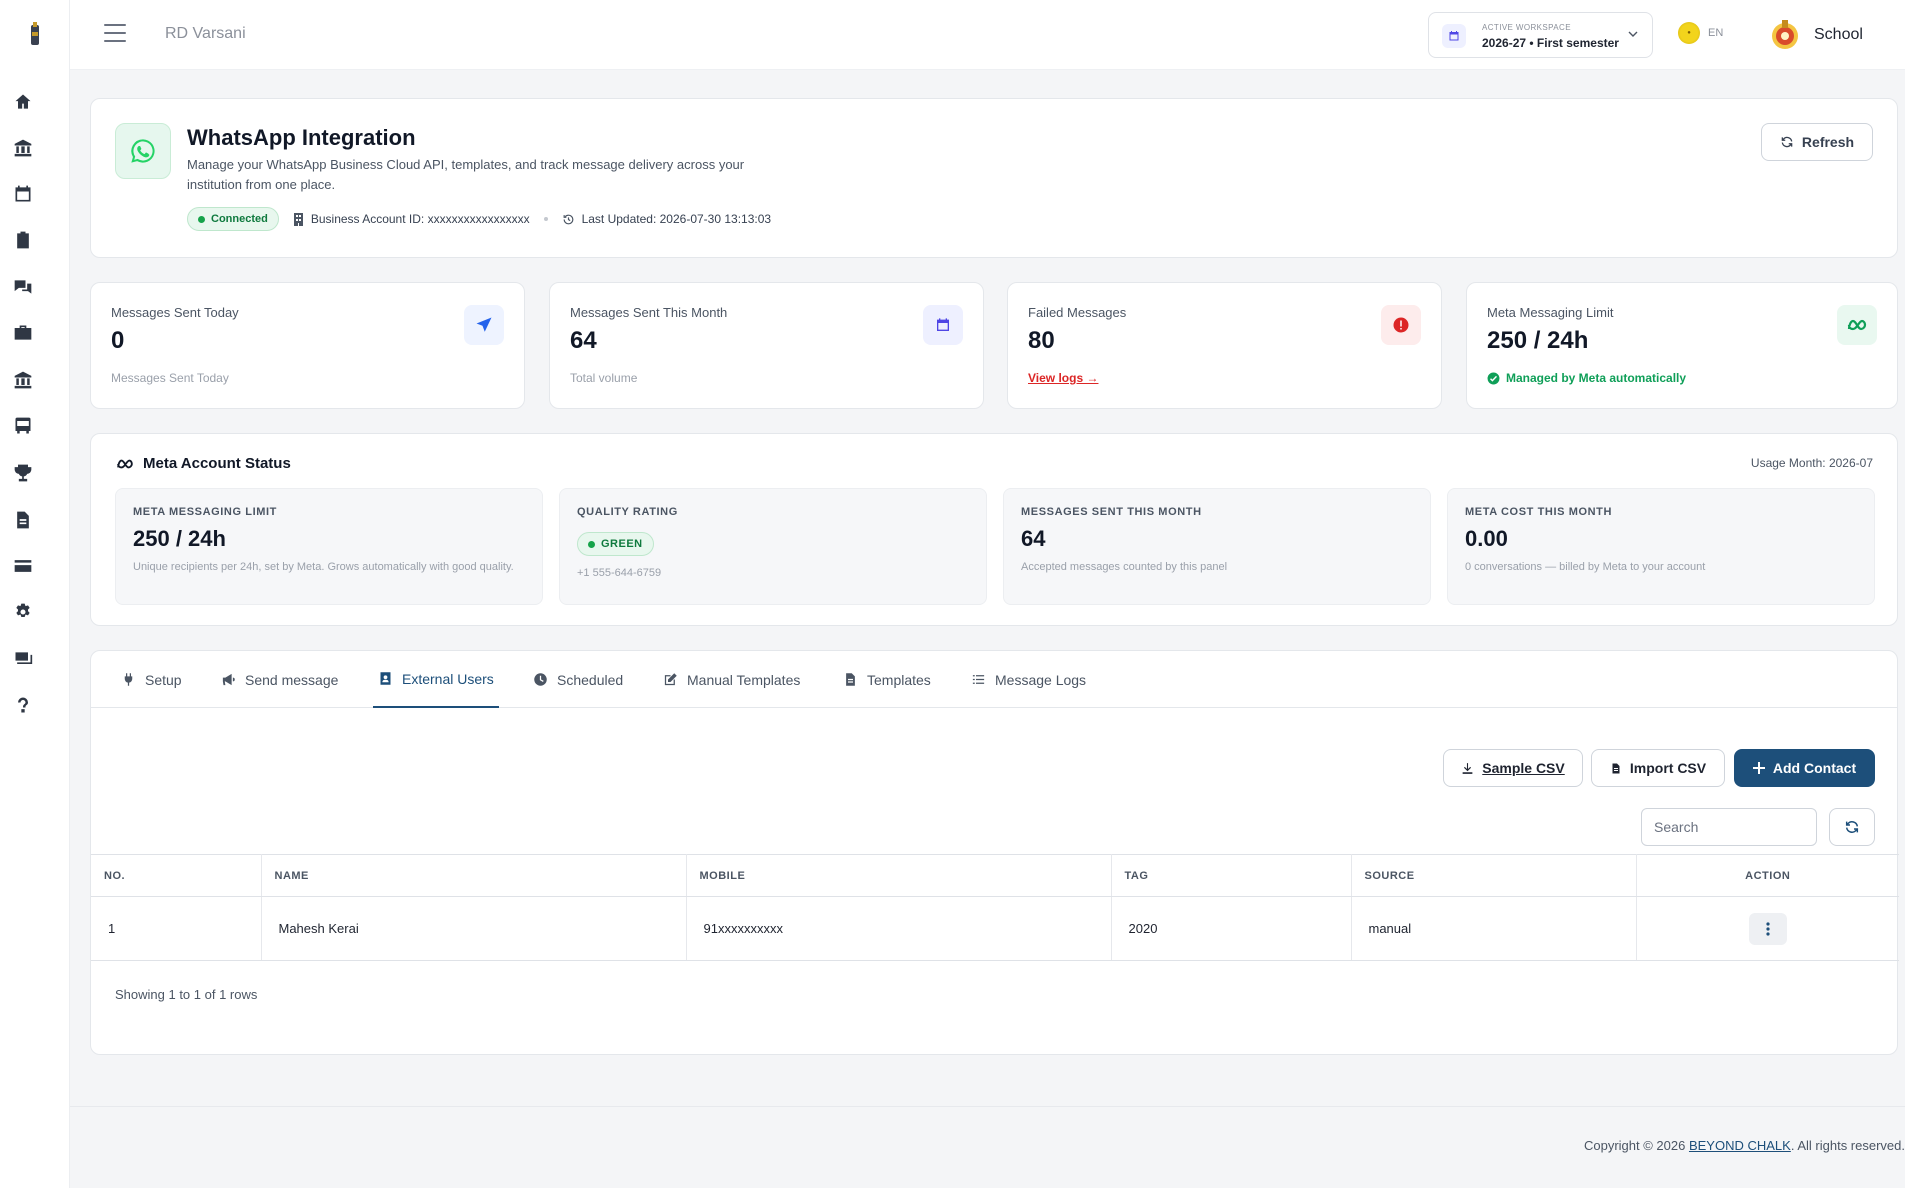 The image size is (1905, 1188). I want to click on row-actions-button, so click(1767, 928).